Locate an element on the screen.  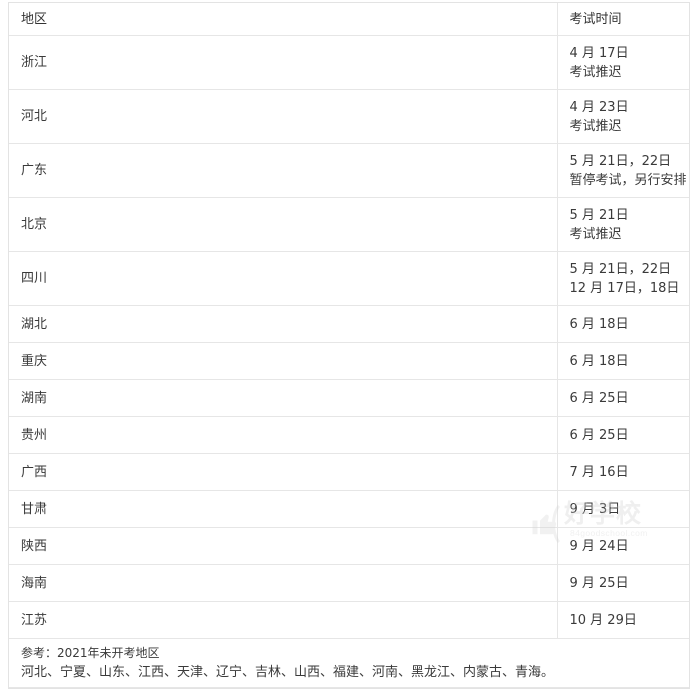
exam-time-line: 5 月 21日 is located at coordinates (599, 215).